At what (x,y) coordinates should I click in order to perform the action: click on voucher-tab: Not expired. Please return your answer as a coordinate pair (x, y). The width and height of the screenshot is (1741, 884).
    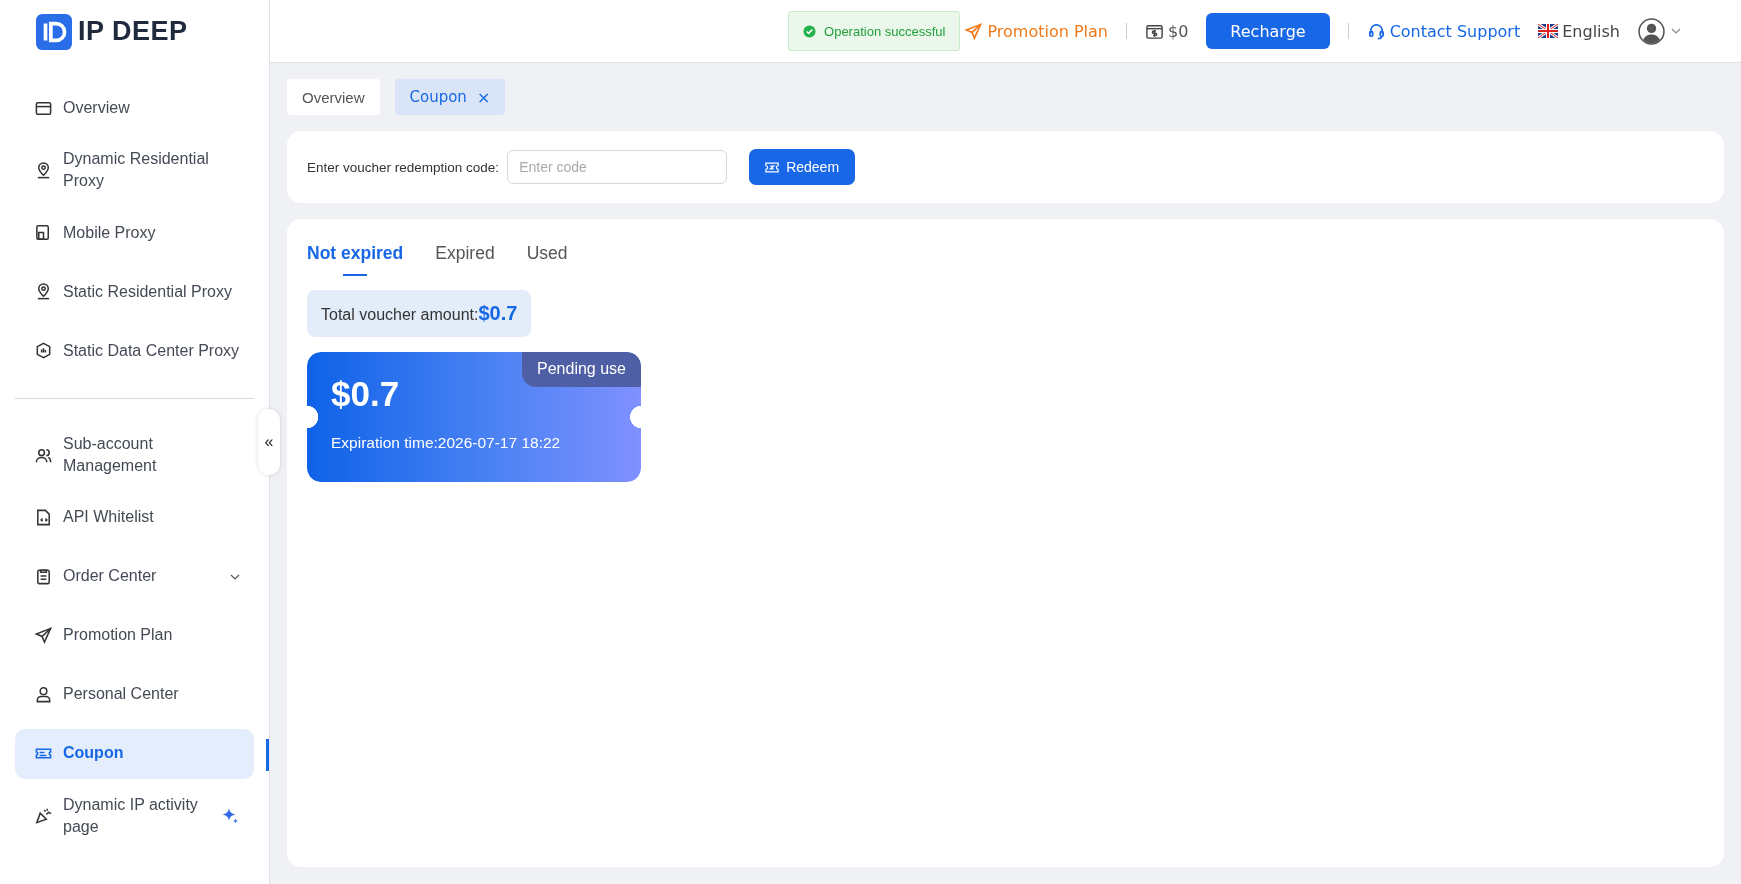
    Looking at the image, I should click on (355, 257).